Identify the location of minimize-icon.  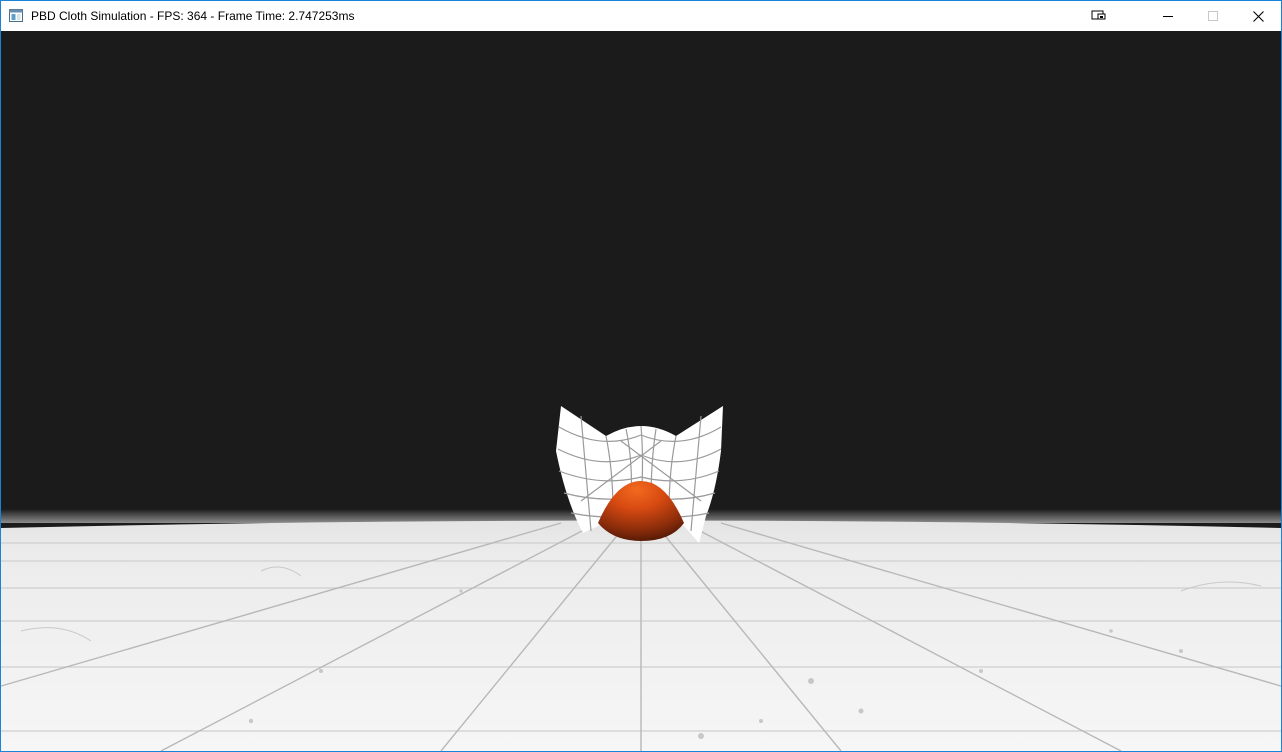
(1168, 16).